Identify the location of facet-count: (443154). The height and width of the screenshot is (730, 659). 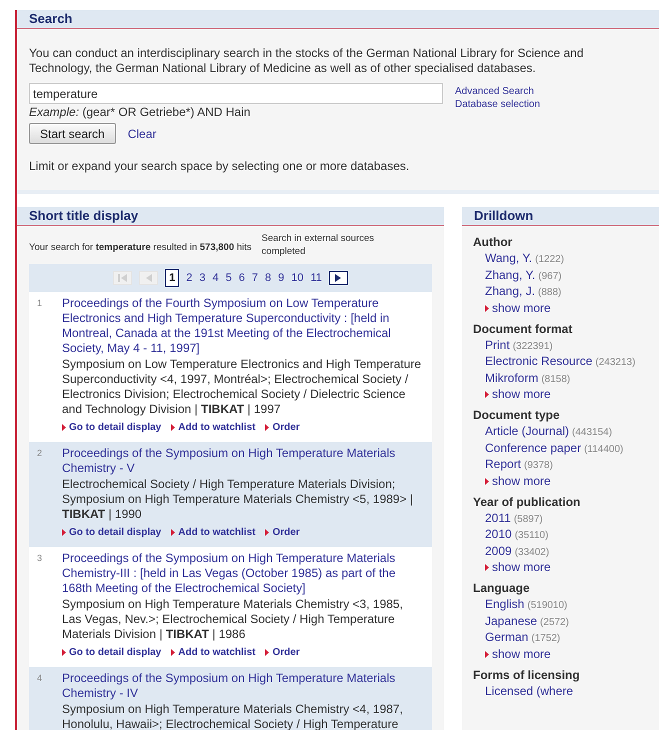
(592, 433).